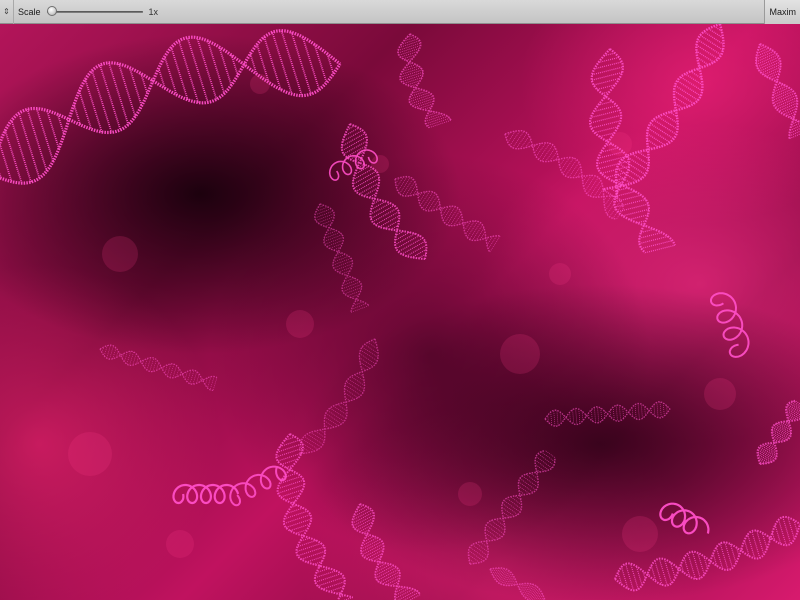 This screenshot has height=600, width=800. I want to click on scale-slider, so click(94, 12).